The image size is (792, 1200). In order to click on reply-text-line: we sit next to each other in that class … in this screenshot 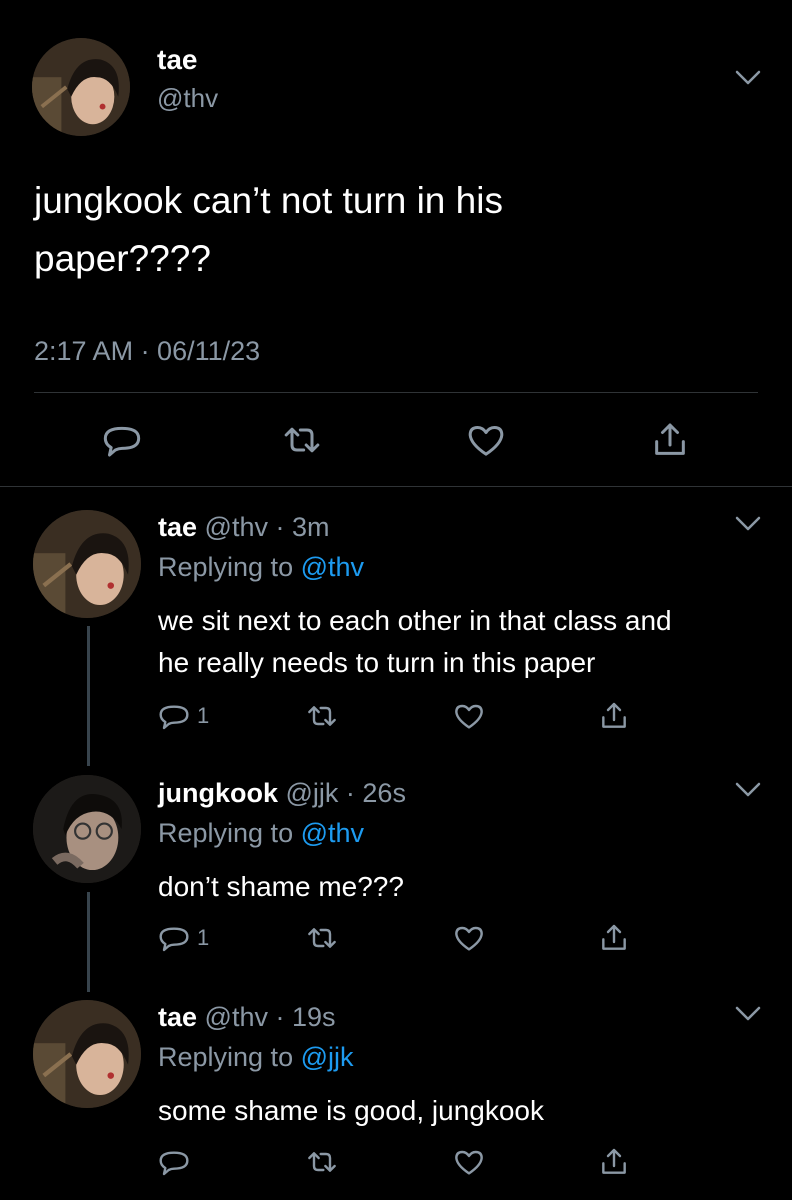, I will do `click(415, 620)`.